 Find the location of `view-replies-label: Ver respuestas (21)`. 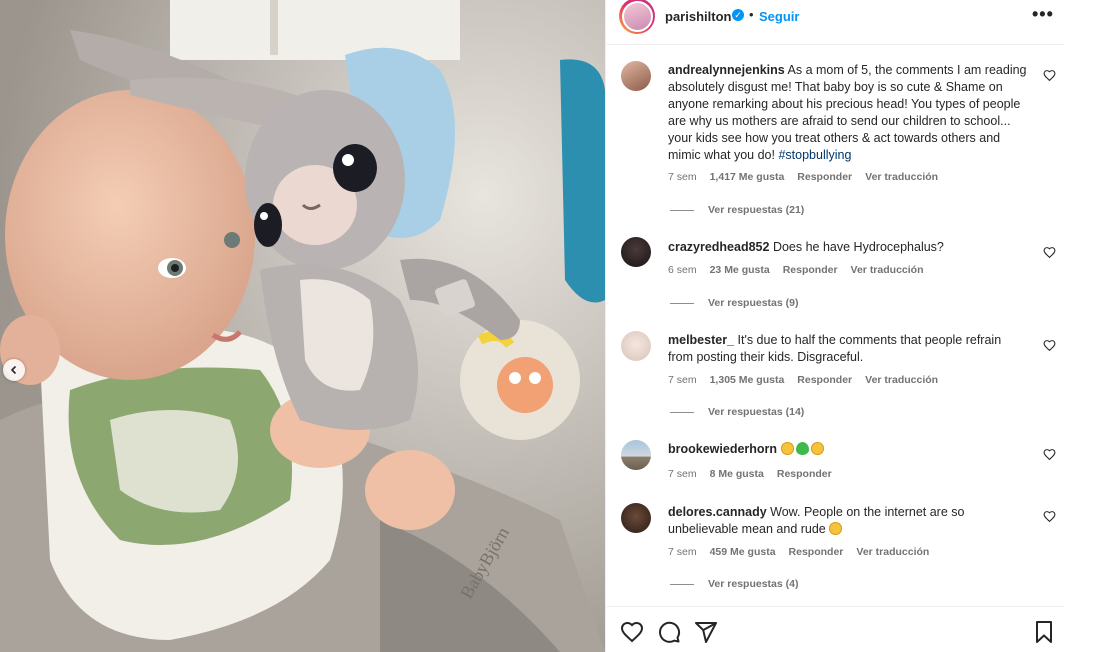

view-replies-label: Ver respuestas (21) is located at coordinates (756, 210).